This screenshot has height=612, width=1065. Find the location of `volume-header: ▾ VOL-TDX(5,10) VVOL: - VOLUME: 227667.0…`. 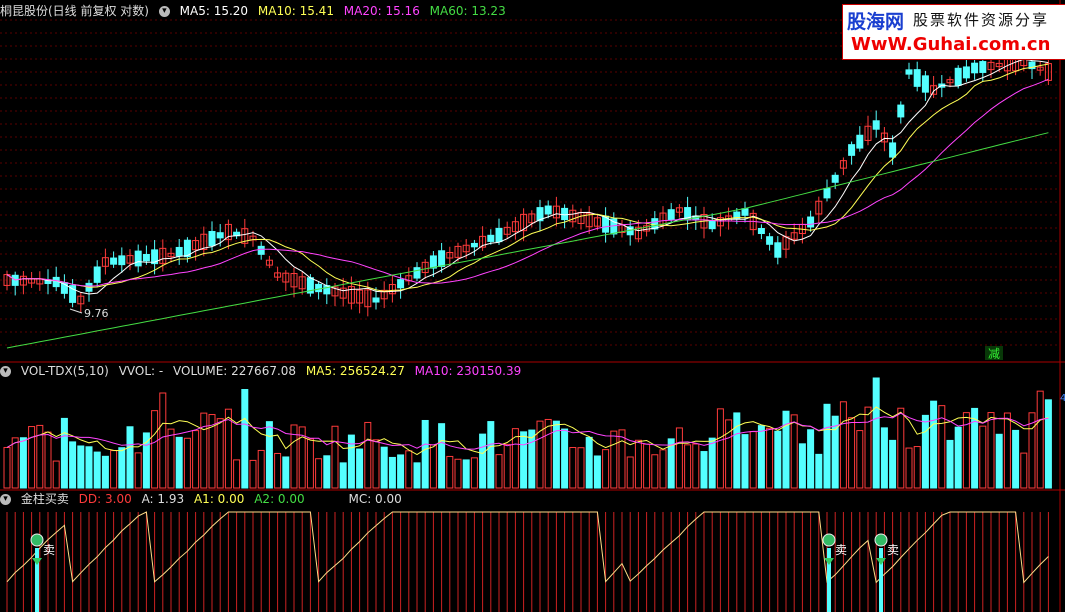

volume-header: ▾ VOL-TDX(5,10) VVOL: - VOLUME: 227667.0… is located at coordinates (263, 371).